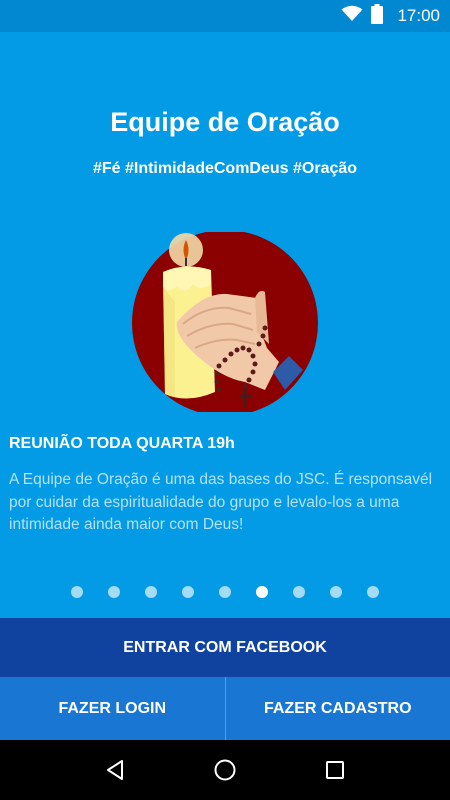 This screenshot has height=800, width=450. What do you see at coordinates (225, 16) in the screenshot?
I see `status-bar: 17:00` at bounding box center [225, 16].